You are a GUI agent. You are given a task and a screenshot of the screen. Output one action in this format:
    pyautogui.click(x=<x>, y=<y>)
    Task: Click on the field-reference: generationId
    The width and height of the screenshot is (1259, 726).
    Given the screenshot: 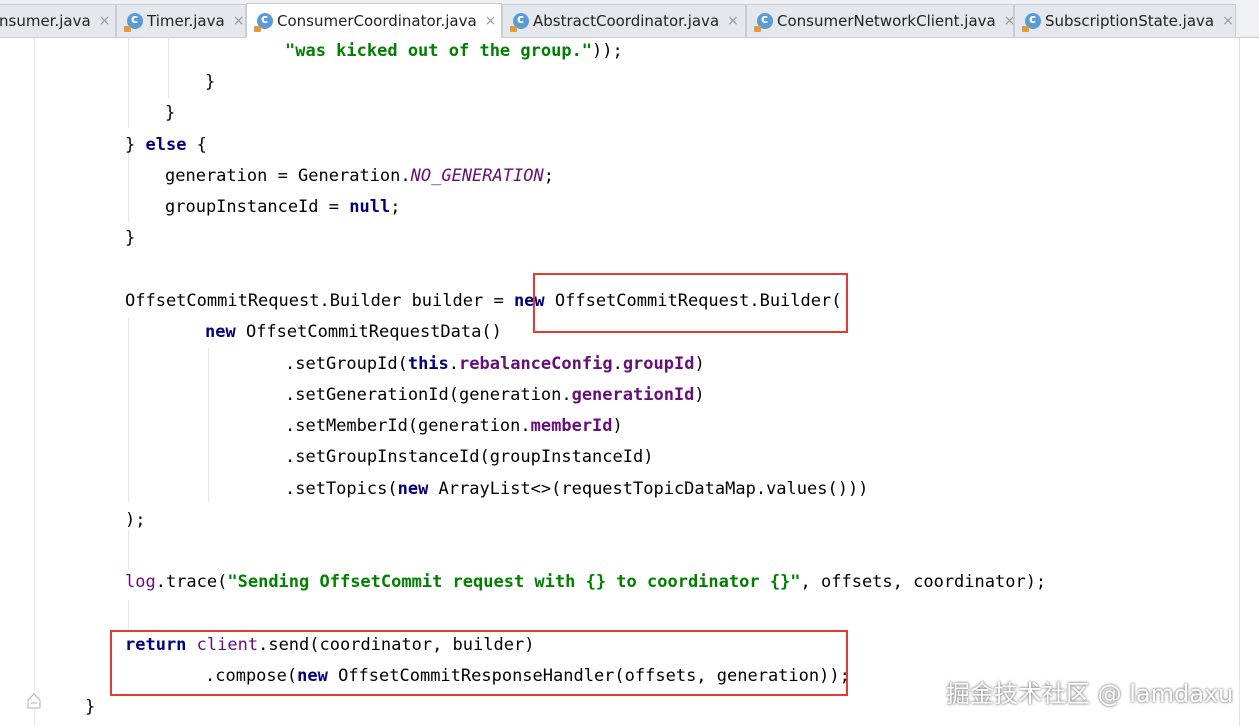 What is the action you would take?
    pyautogui.click(x=633, y=395)
    